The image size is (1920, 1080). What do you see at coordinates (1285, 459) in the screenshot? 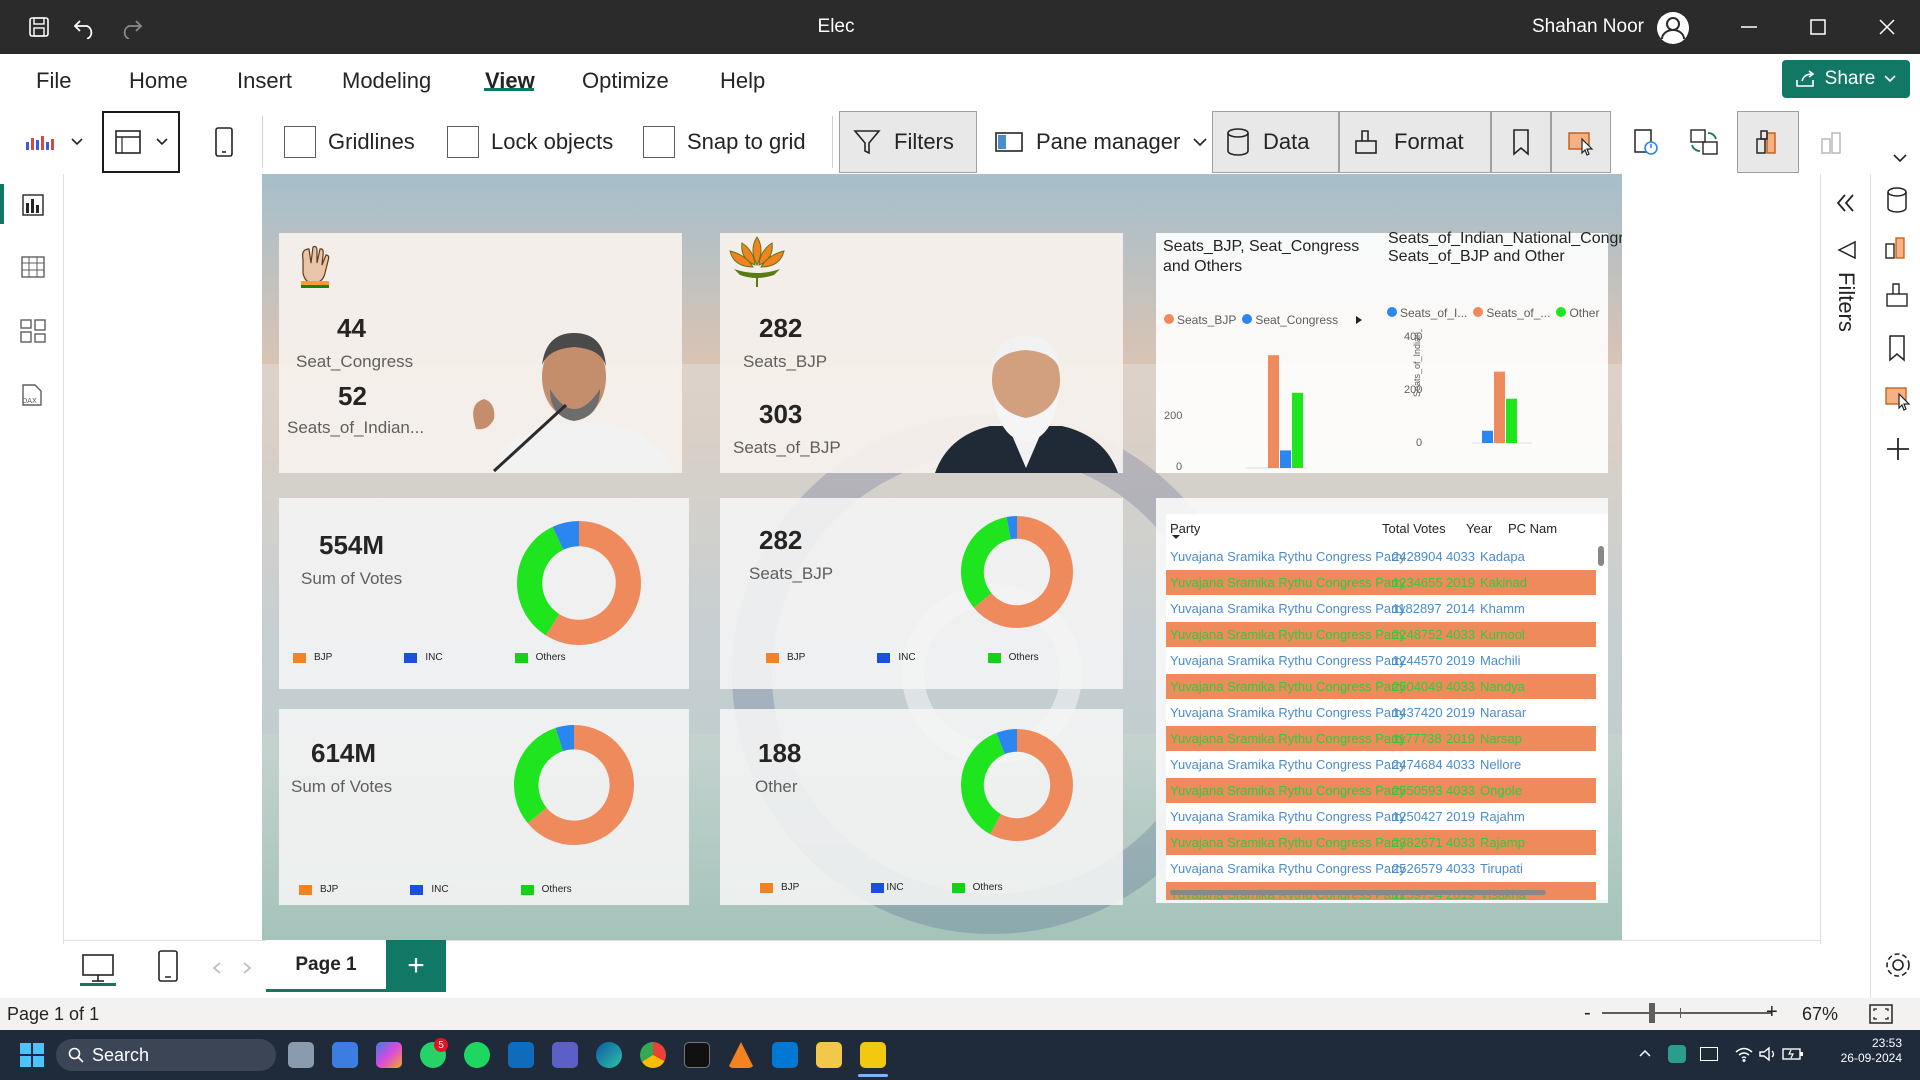
I see `bar-seat-congress` at bounding box center [1285, 459].